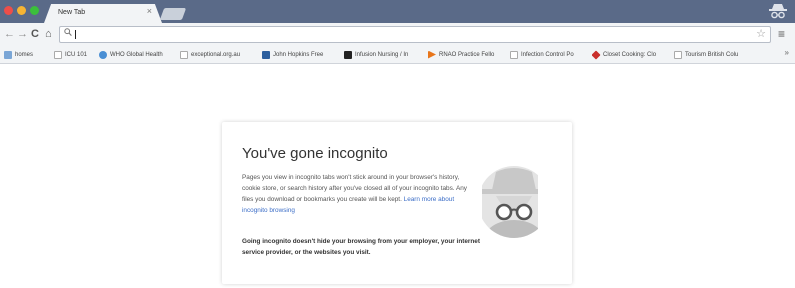  What do you see at coordinates (48, 34) in the screenshot?
I see `home-icon: ⌂` at bounding box center [48, 34].